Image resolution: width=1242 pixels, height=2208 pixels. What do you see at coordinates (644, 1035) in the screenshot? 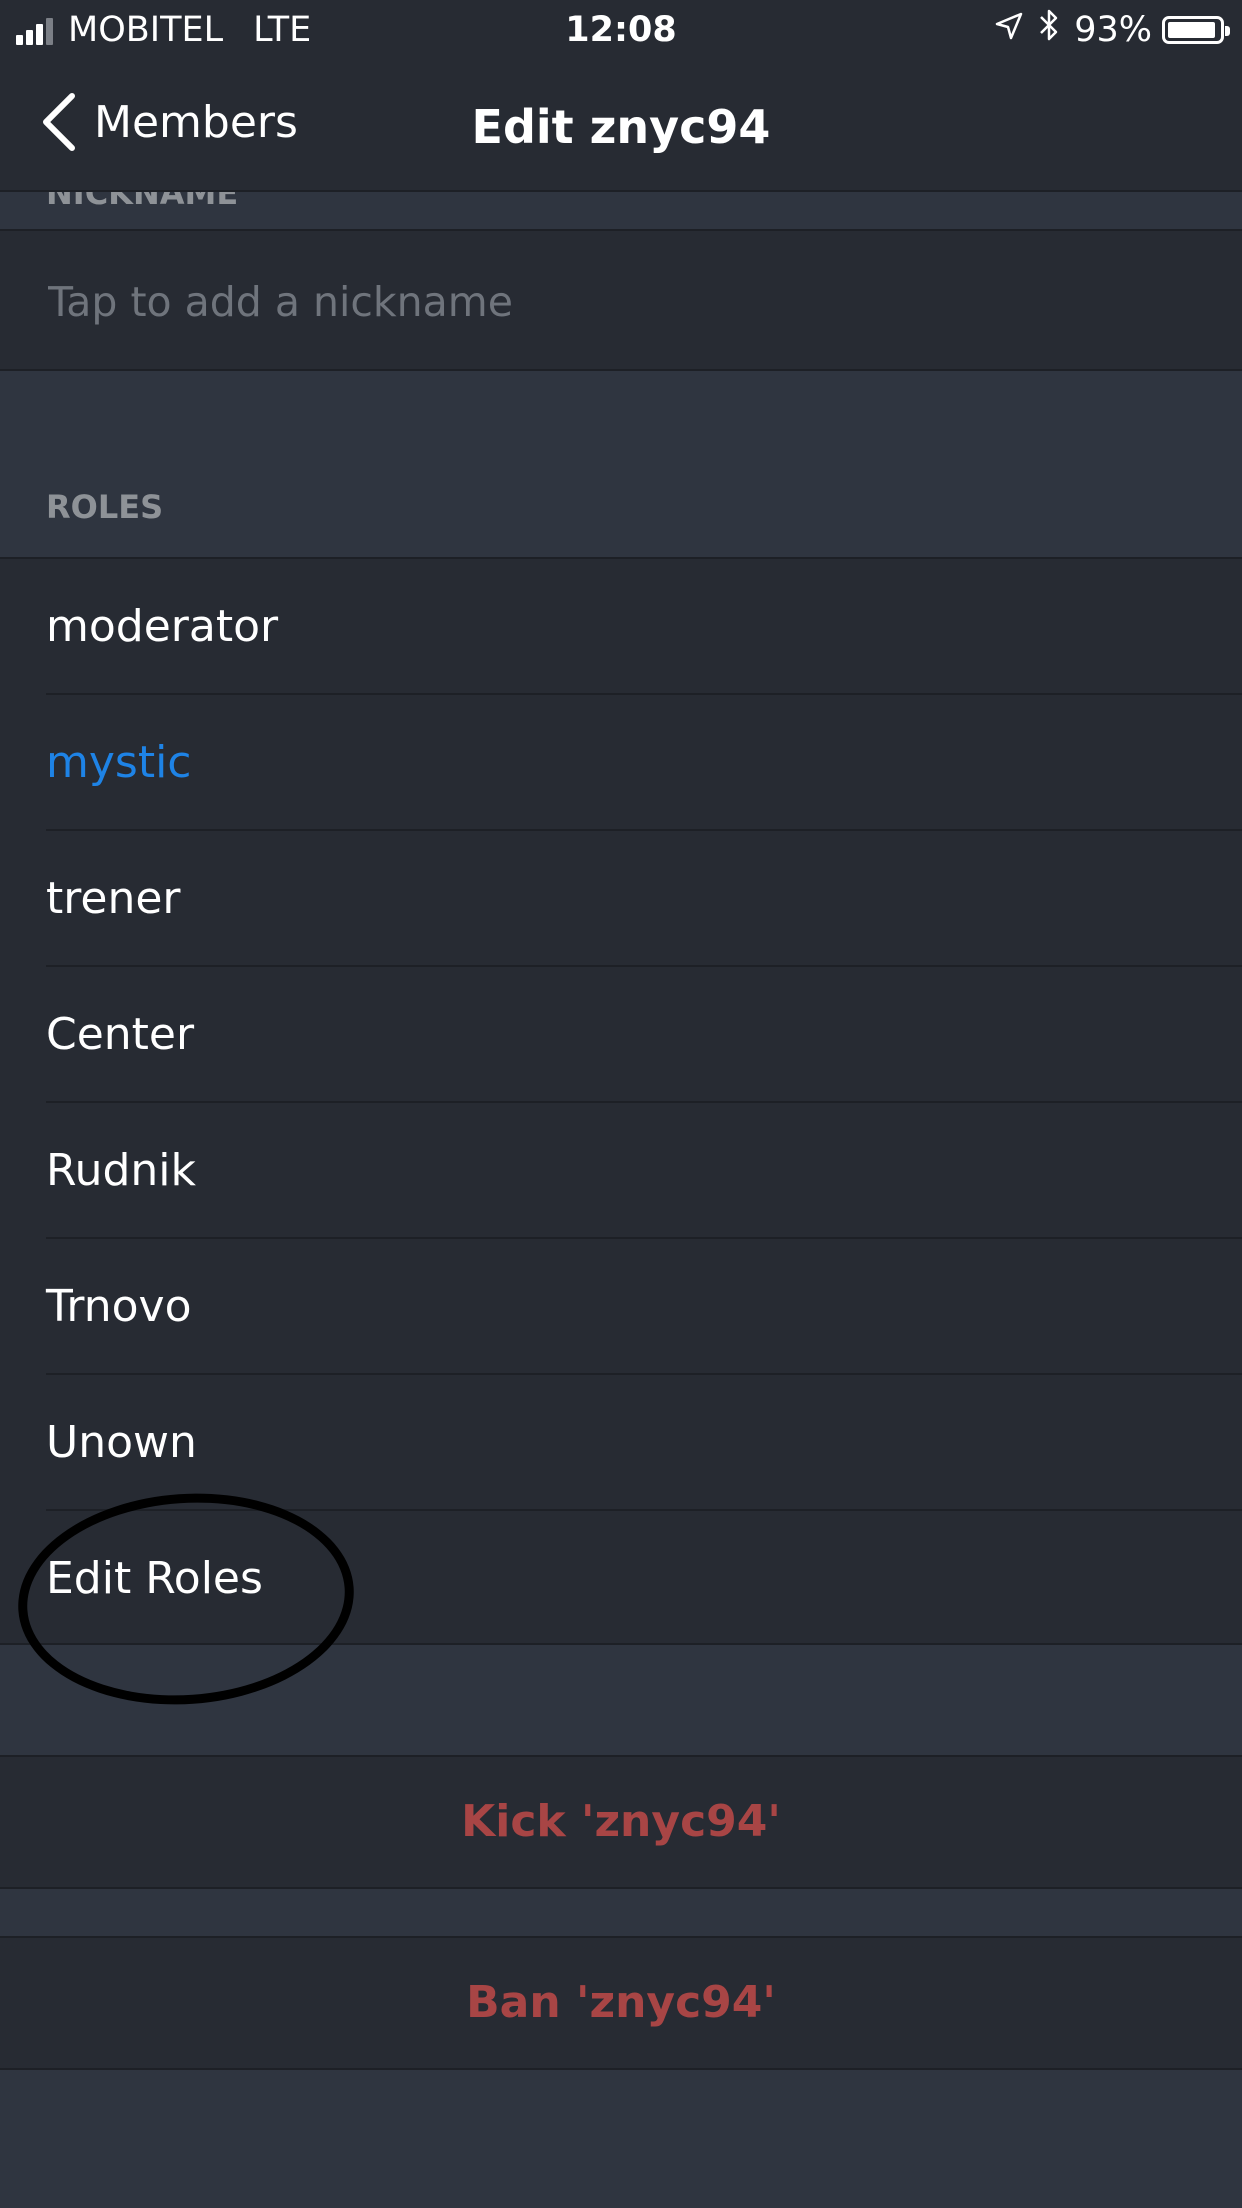
I see `role-item-center: Center` at bounding box center [644, 1035].